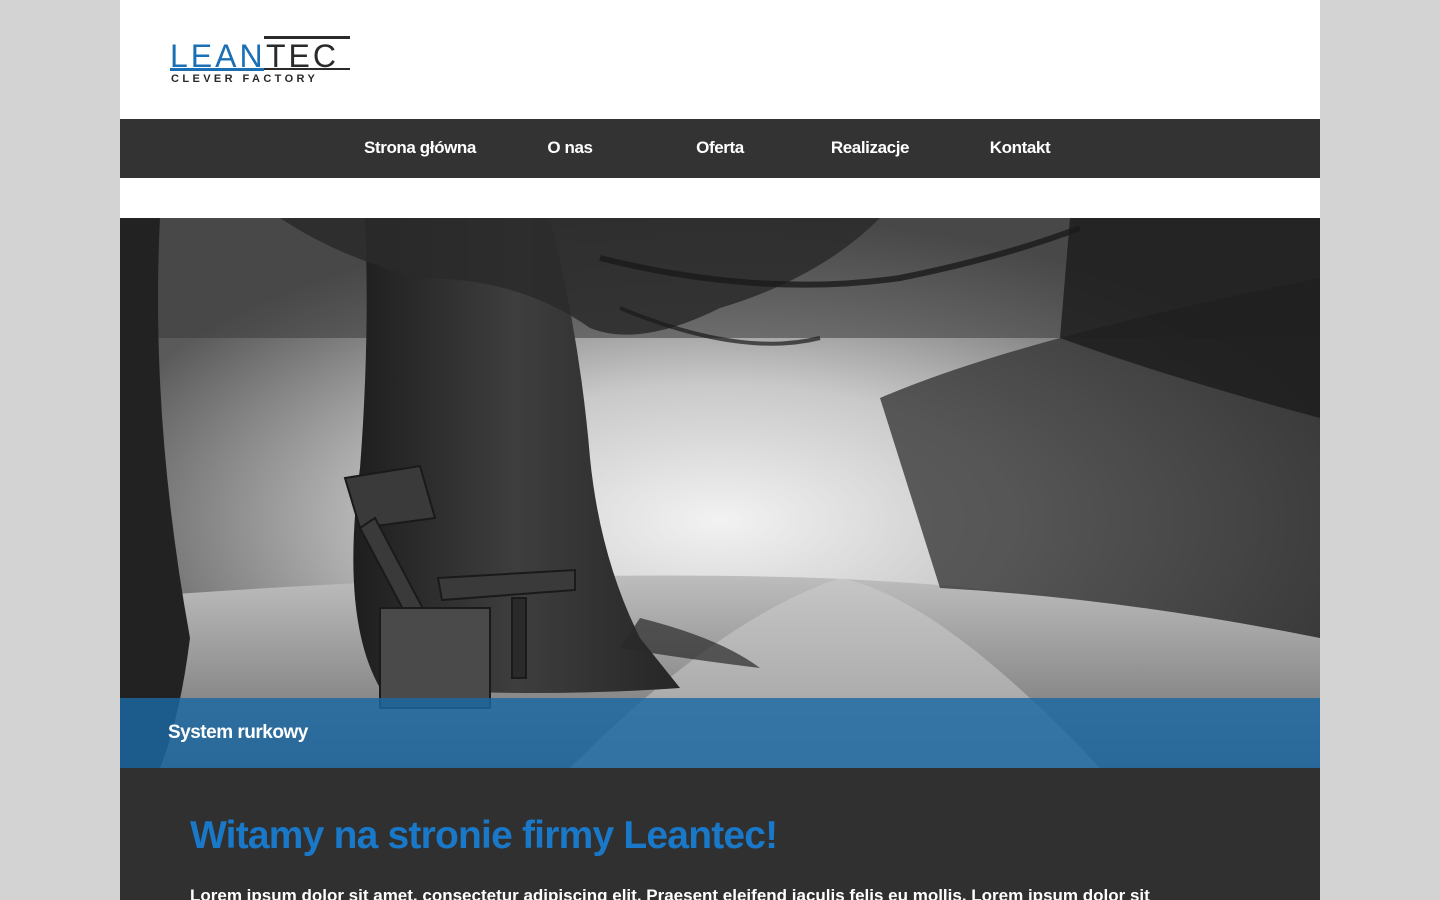 This screenshot has height=900, width=1440. What do you see at coordinates (244, 79) in the screenshot?
I see `svg-text: CLEVER FACTORY` at bounding box center [244, 79].